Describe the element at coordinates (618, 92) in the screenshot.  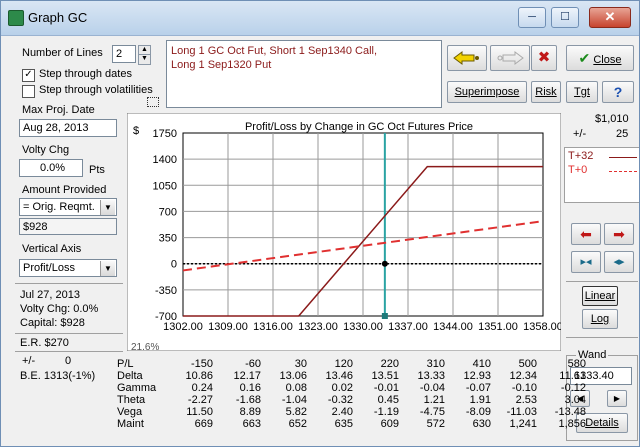
I see `help-button: ?` at that location.